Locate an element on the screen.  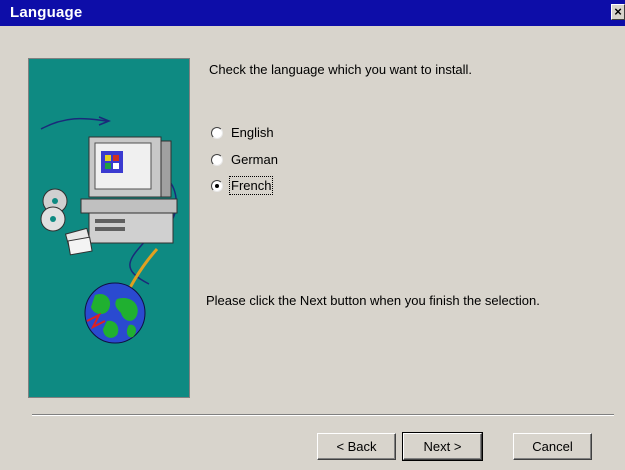
radio-label: English is located at coordinates (252, 132).